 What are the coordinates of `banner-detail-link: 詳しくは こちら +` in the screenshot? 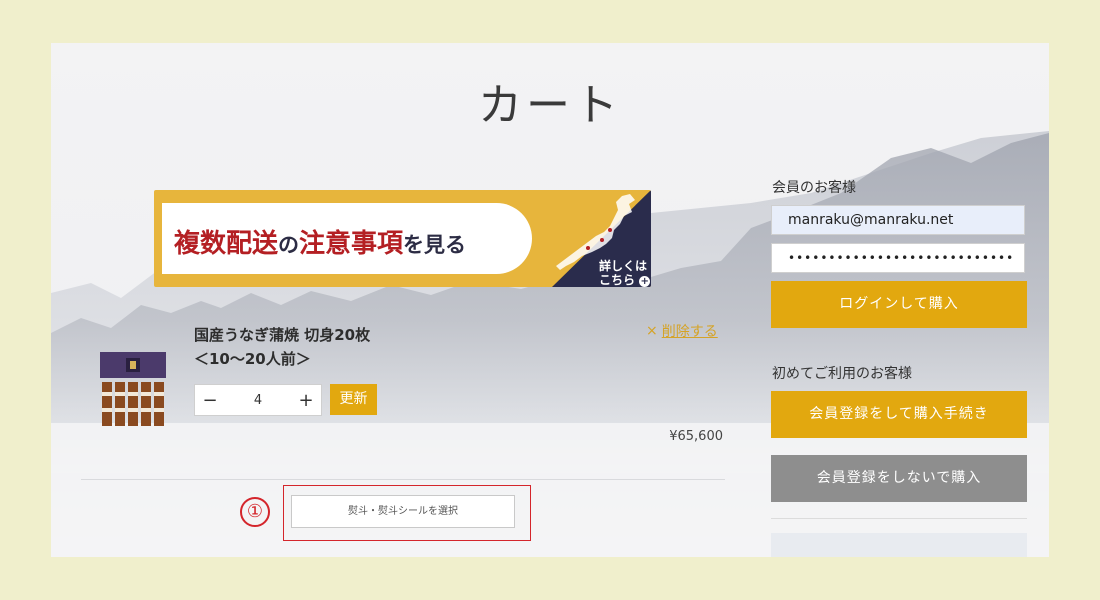 It's located at (625, 273).